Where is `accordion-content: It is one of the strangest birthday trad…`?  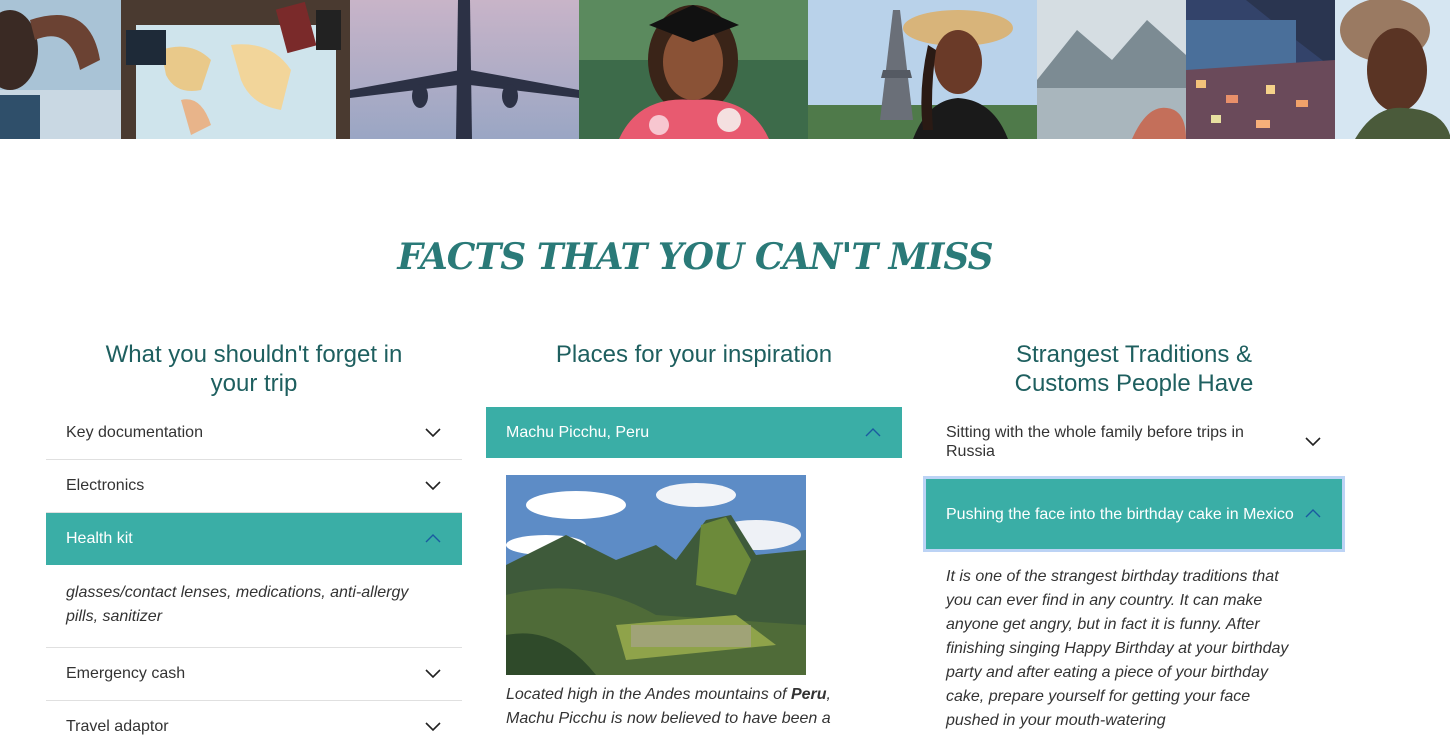
accordion-content: It is one of the strangest birthday trad… is located at coordinates (1117, 648).